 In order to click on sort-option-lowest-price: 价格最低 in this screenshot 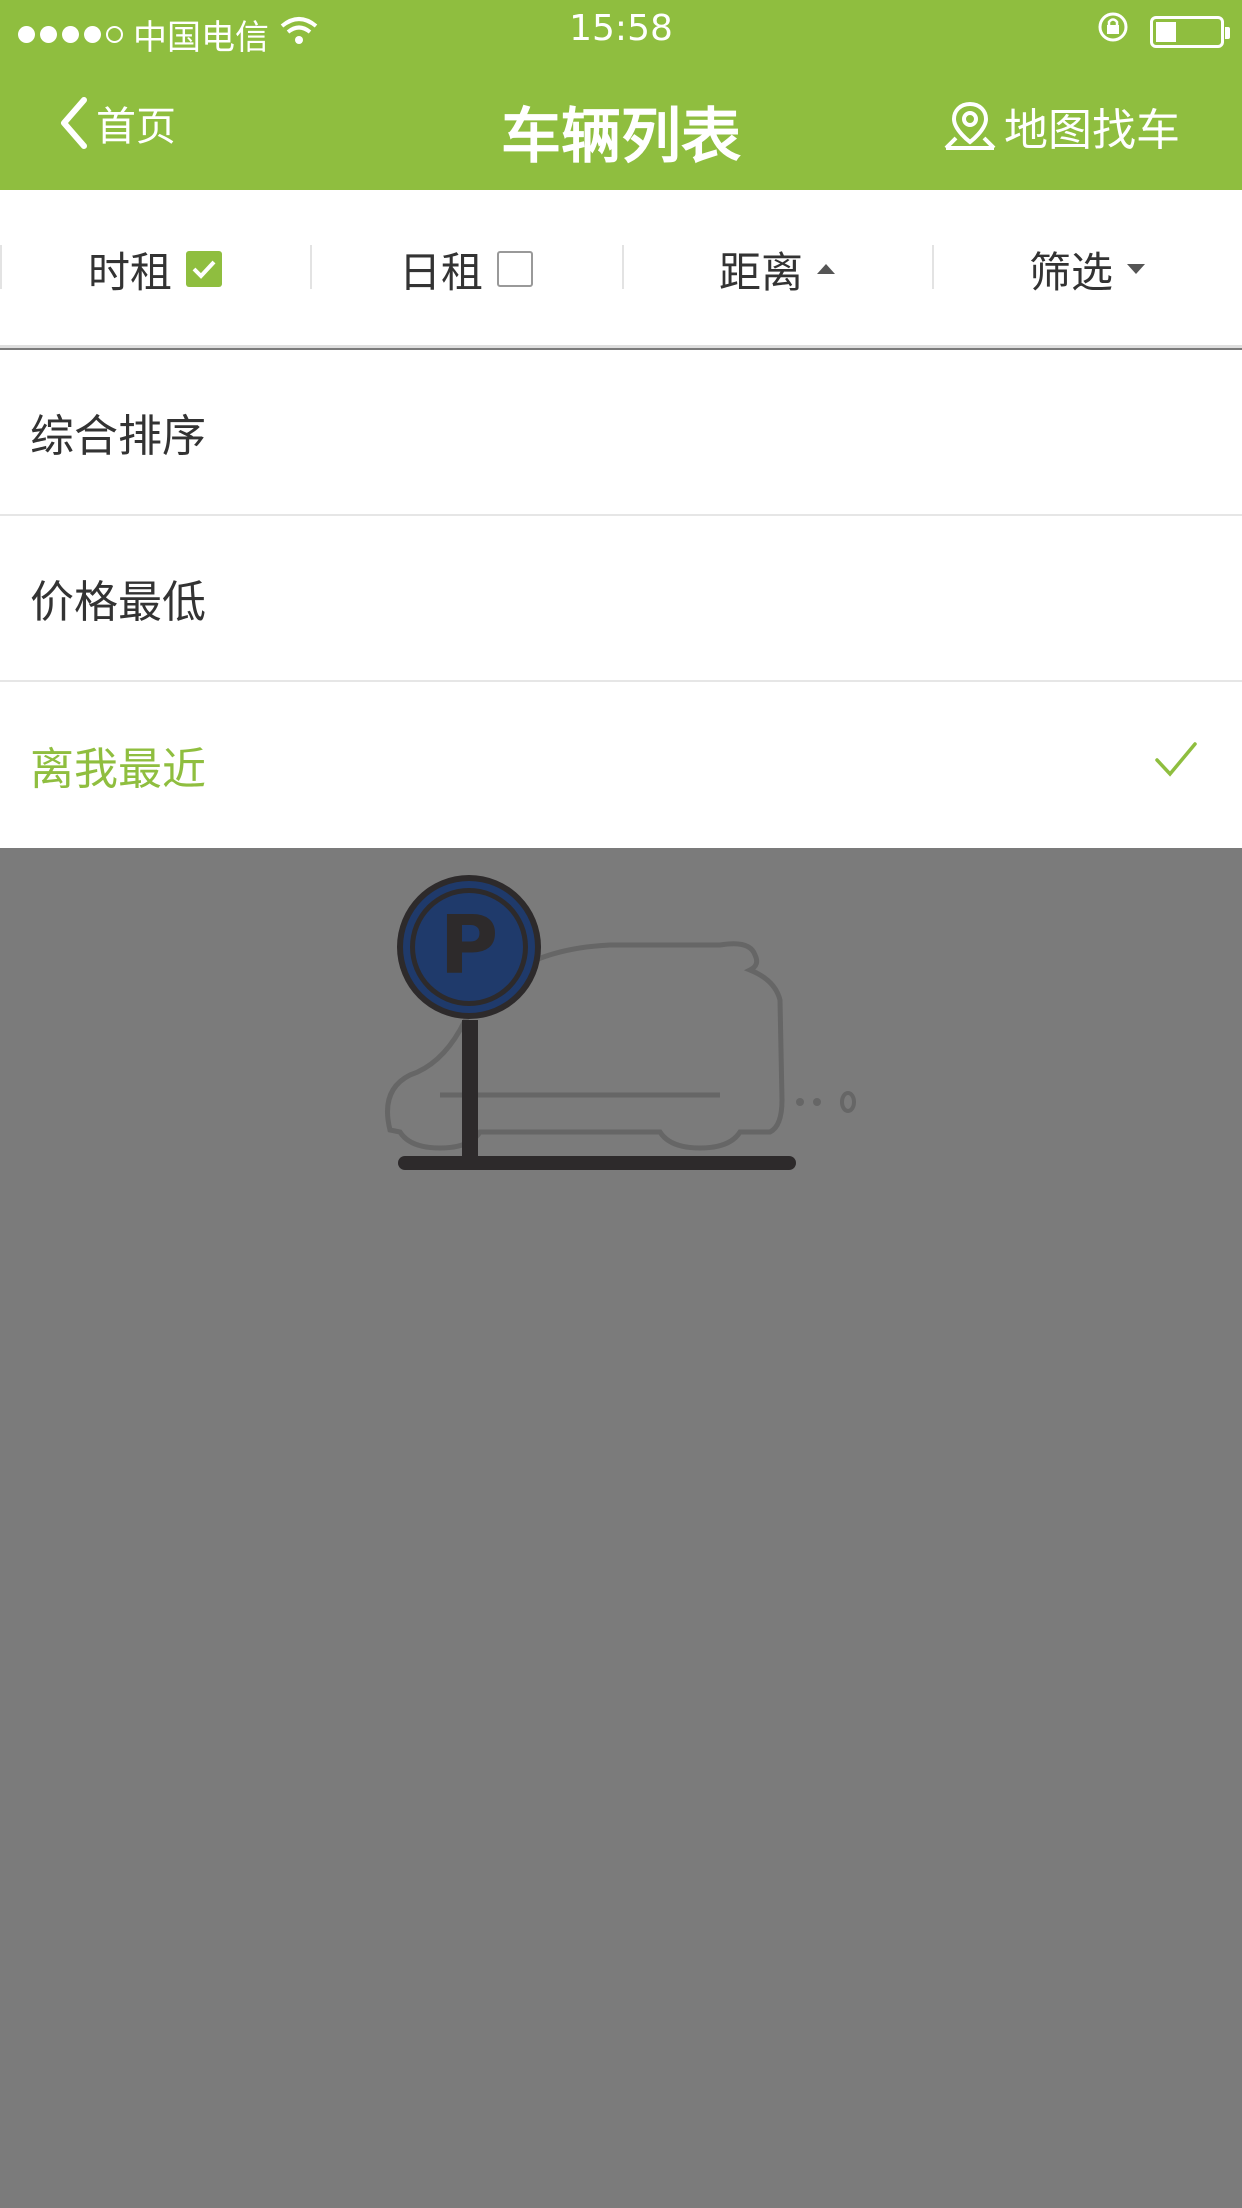, I will do `click(621, 599)`.